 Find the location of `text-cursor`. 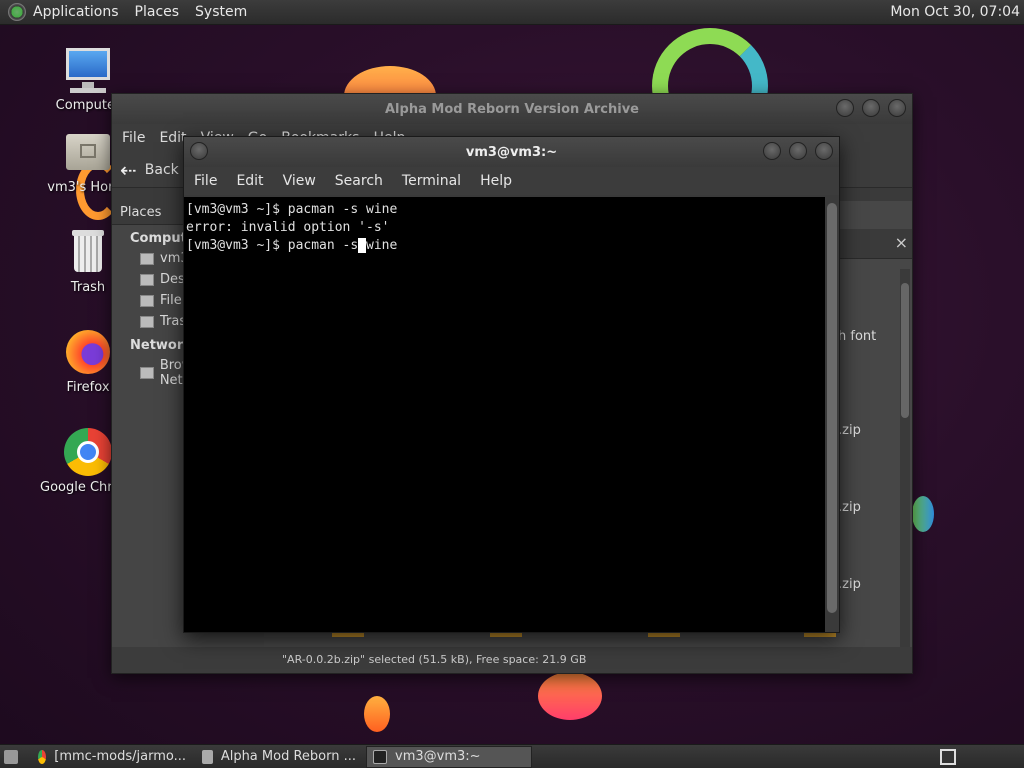

text-cursor is located at coordinates (362, 245).